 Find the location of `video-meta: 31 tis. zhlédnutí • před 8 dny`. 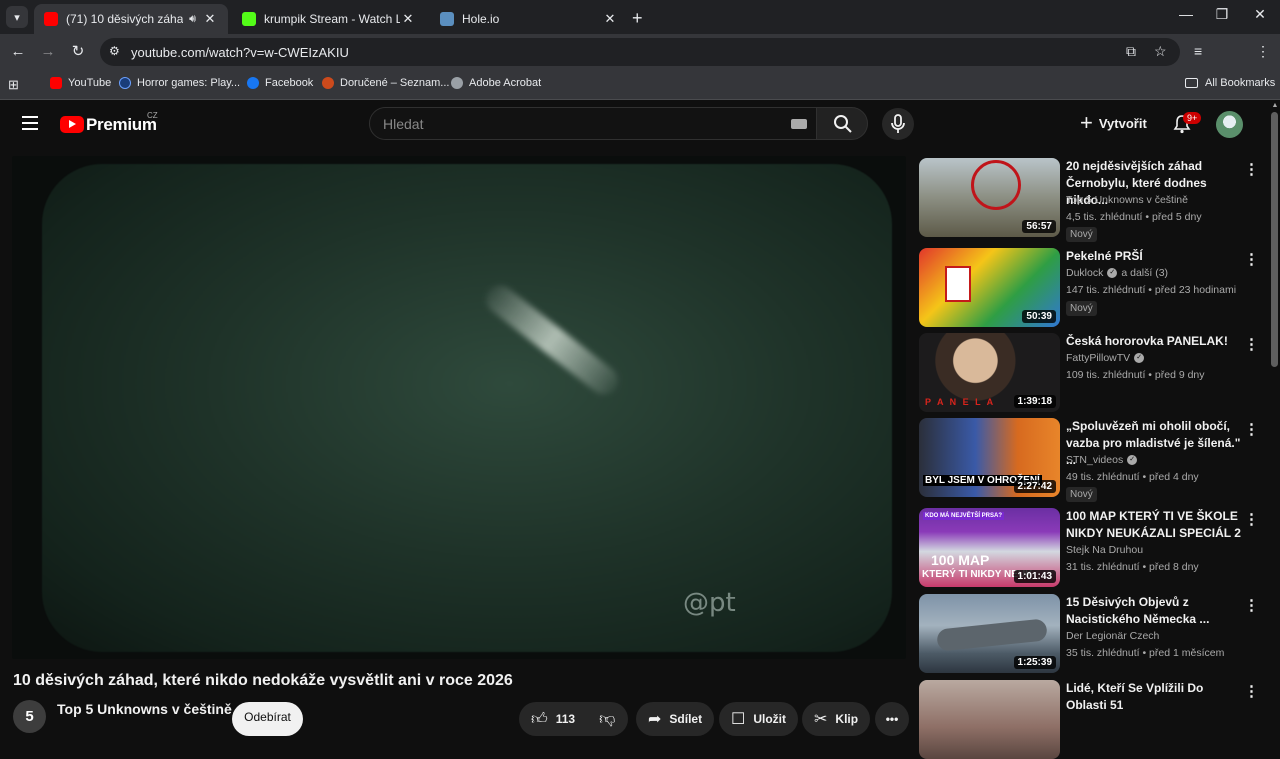

video-meta: 31 tis. zhlédnutí • před 8 dny is located at coordinates (1132, 567).